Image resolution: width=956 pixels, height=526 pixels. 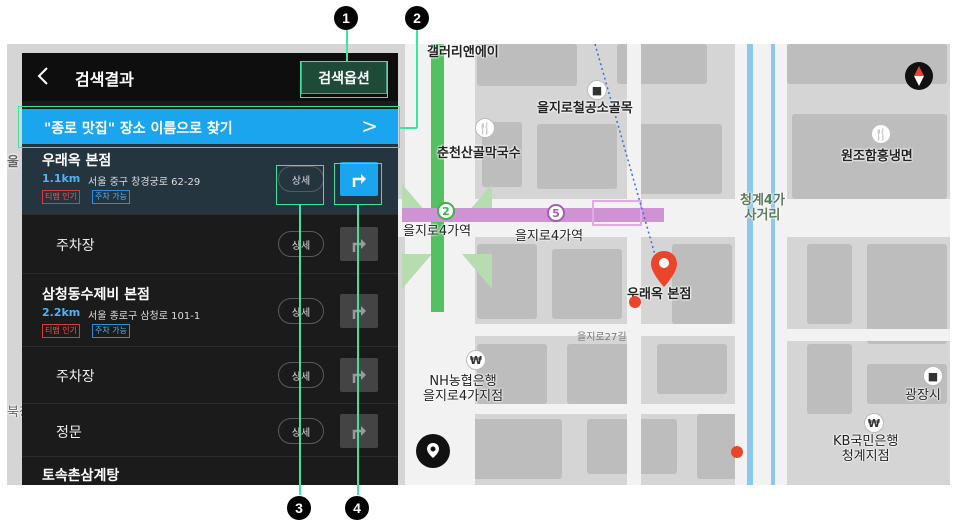 I want to click on result-item: 토속촌삼계탕, so click(x=210, y=471).